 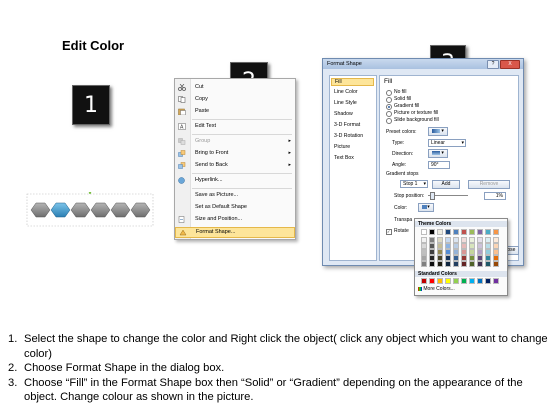 What do you see at coordinates (389, 107) in the screenshot?
I see `radio-gradient-fill` at bounding box center [389, 107].